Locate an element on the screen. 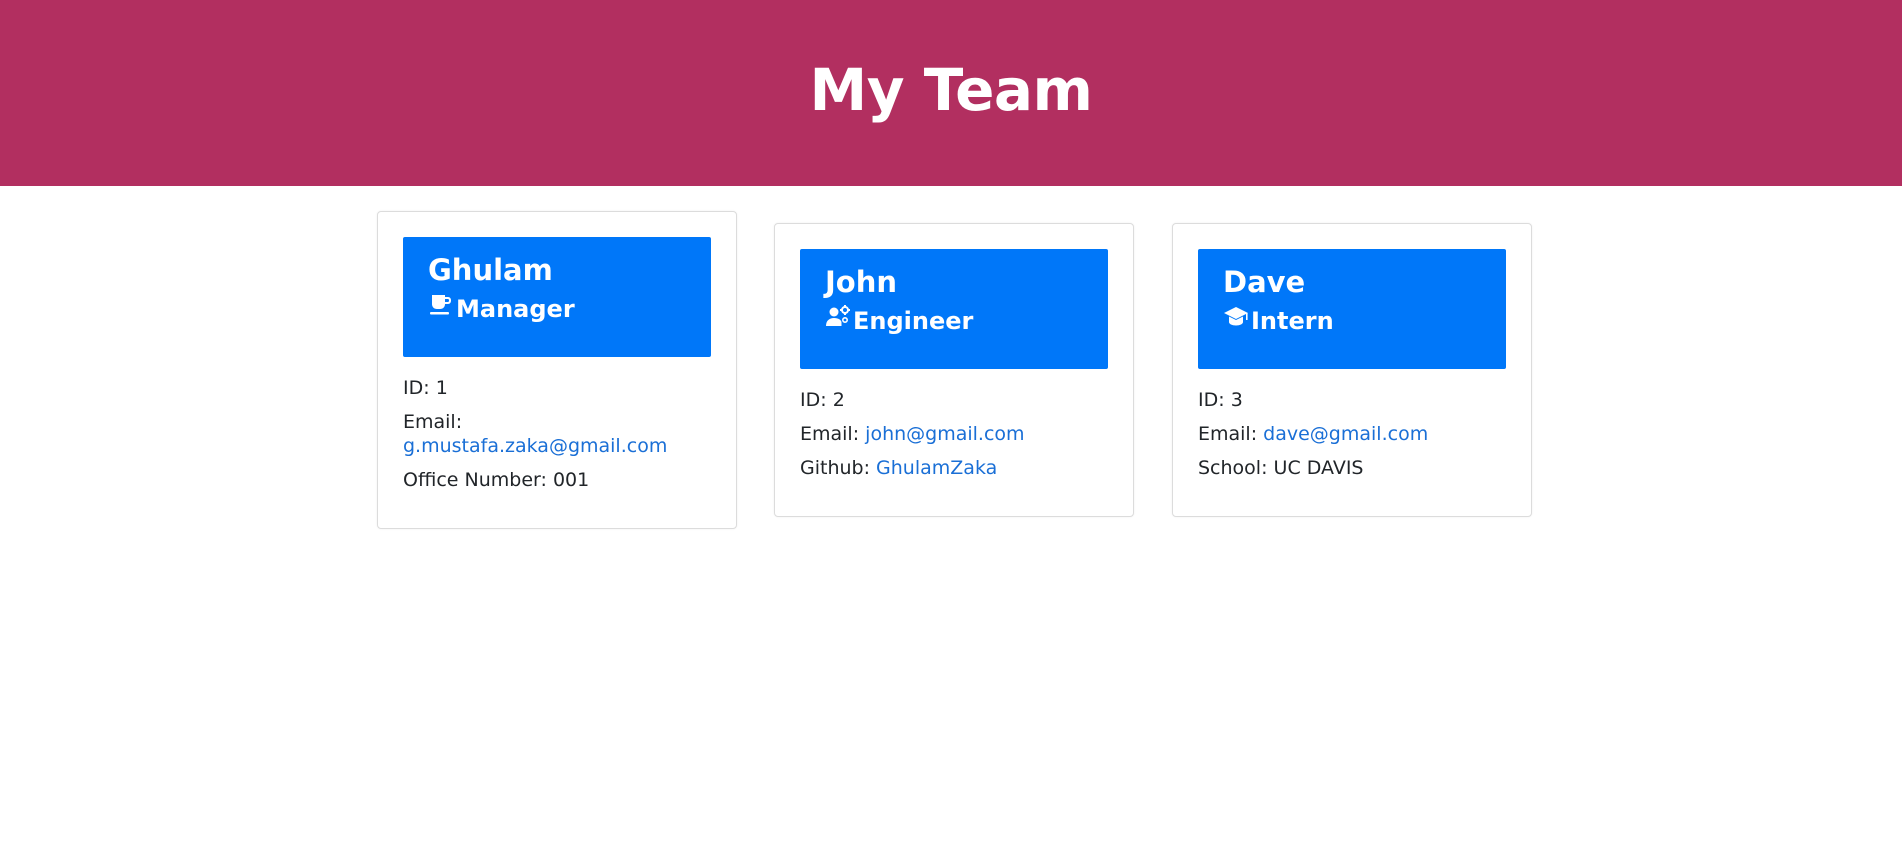  github-label: Github: is located at coordinates (835, 468).